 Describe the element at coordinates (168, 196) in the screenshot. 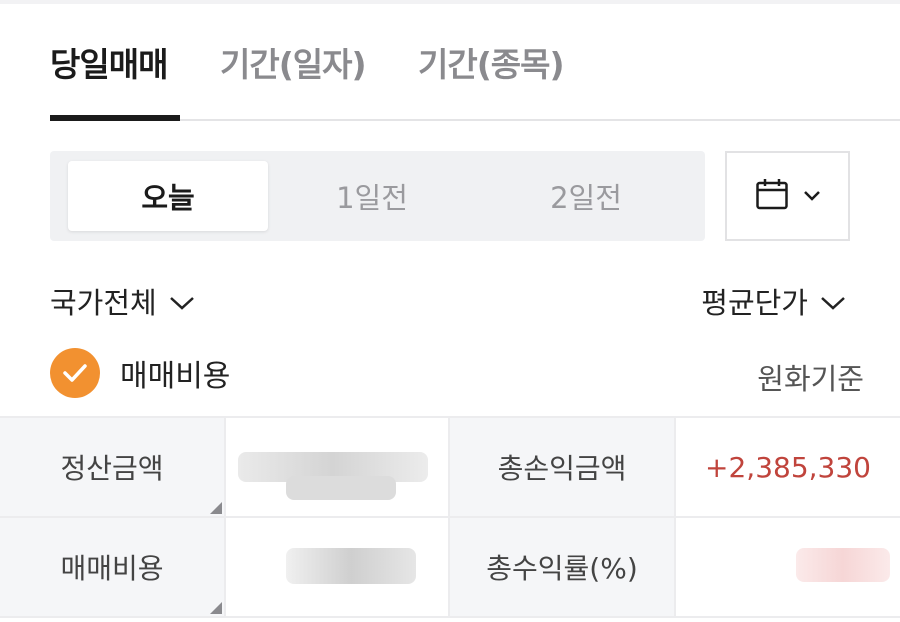

I see `day-option-today: 오늘` at that location.